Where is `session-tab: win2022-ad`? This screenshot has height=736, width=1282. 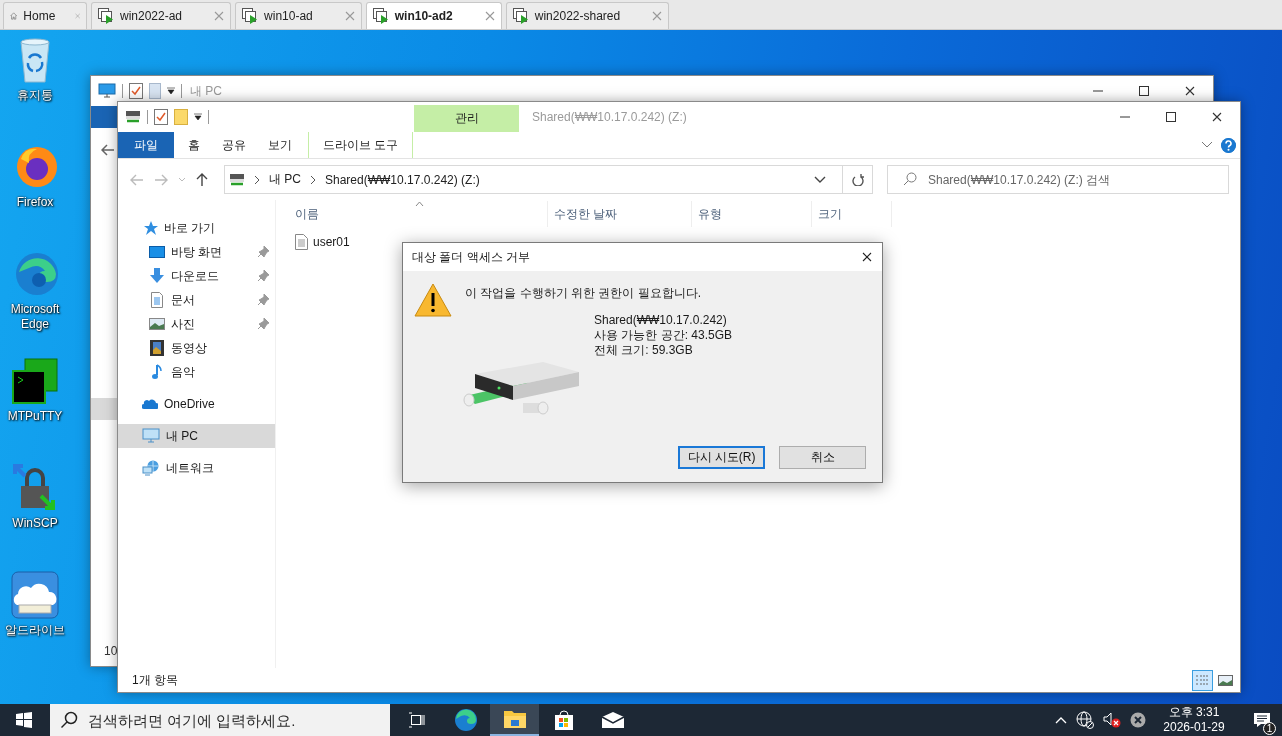
session-tab: win2022-ad is located at coordinates (161, 15).